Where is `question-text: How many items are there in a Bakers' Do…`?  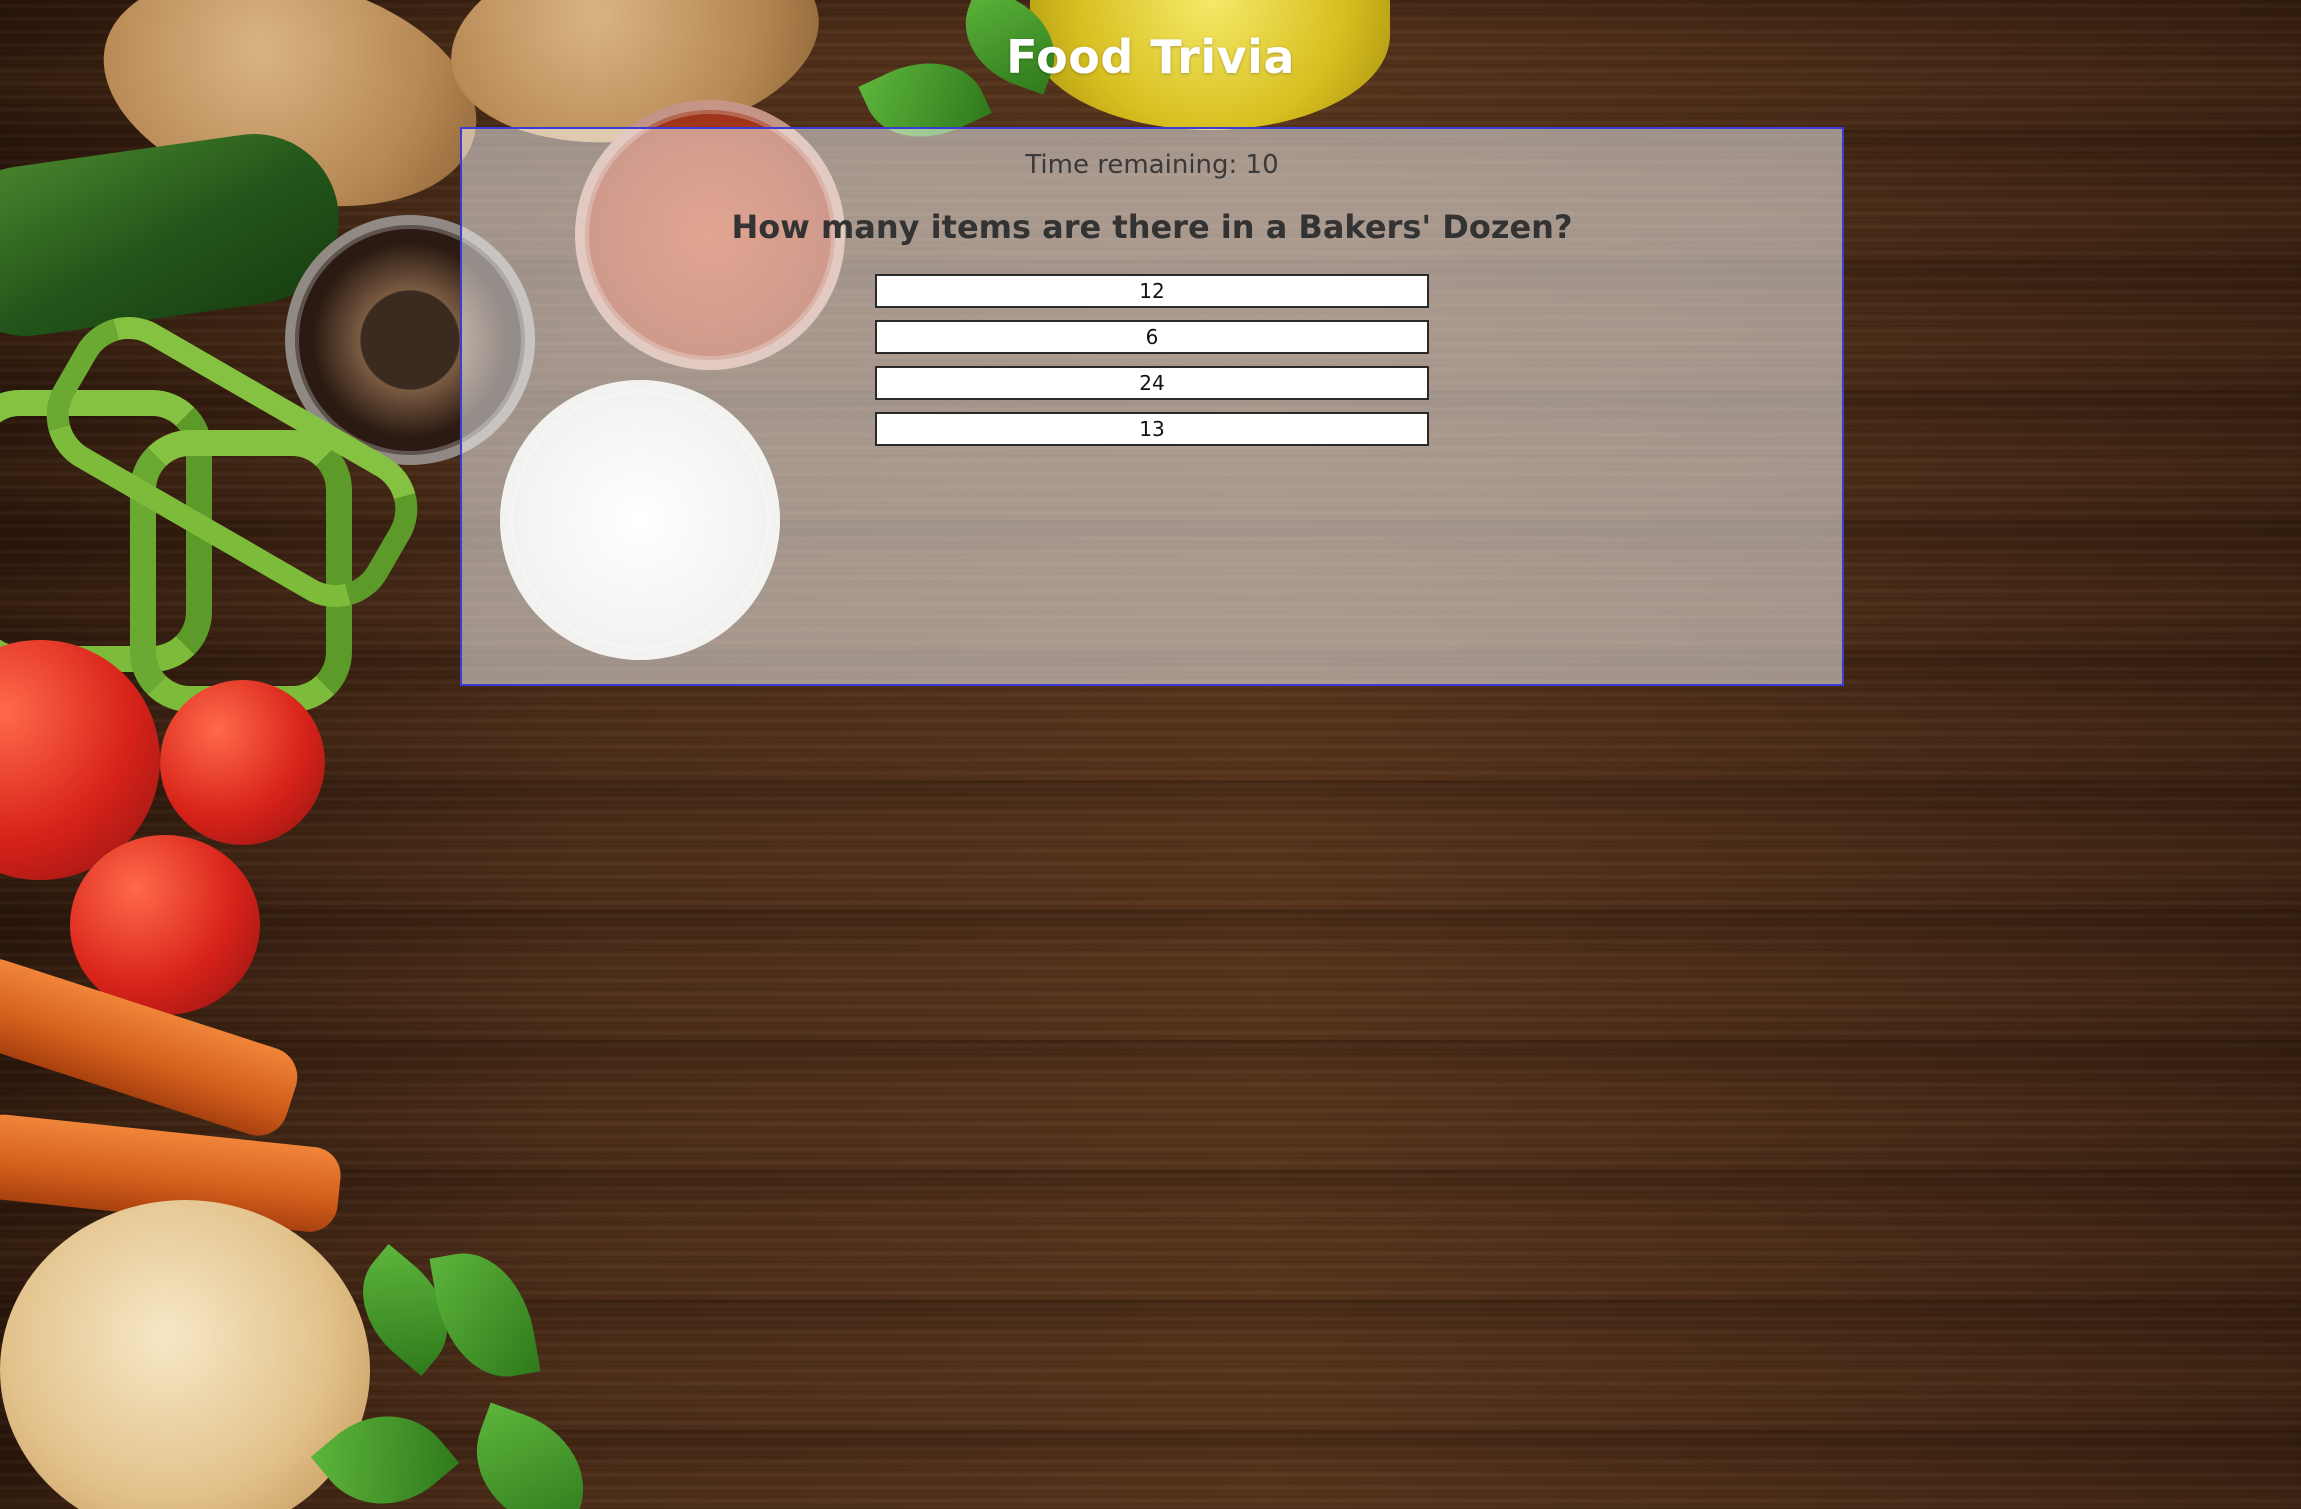 question-text: How many items are there in a Bakers' Do… is located at coordinates (1152, 227).